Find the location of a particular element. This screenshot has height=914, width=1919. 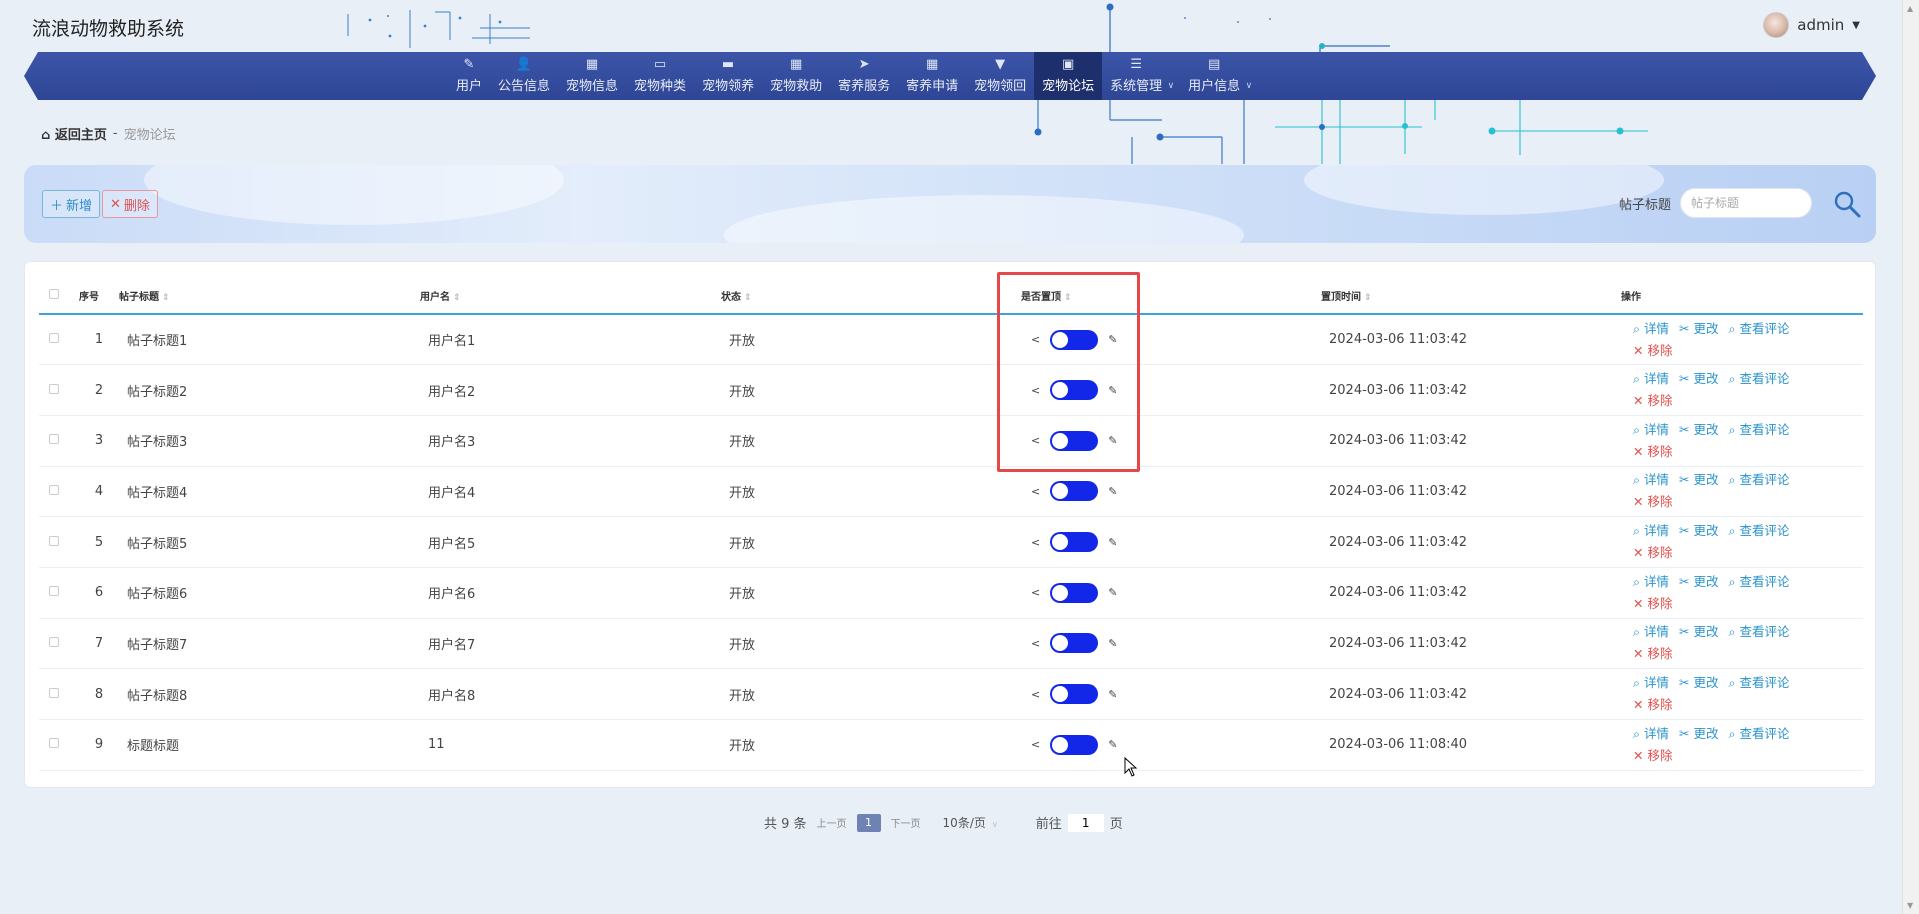

row-user: 用户名5 is located at coordinates (570, 542).